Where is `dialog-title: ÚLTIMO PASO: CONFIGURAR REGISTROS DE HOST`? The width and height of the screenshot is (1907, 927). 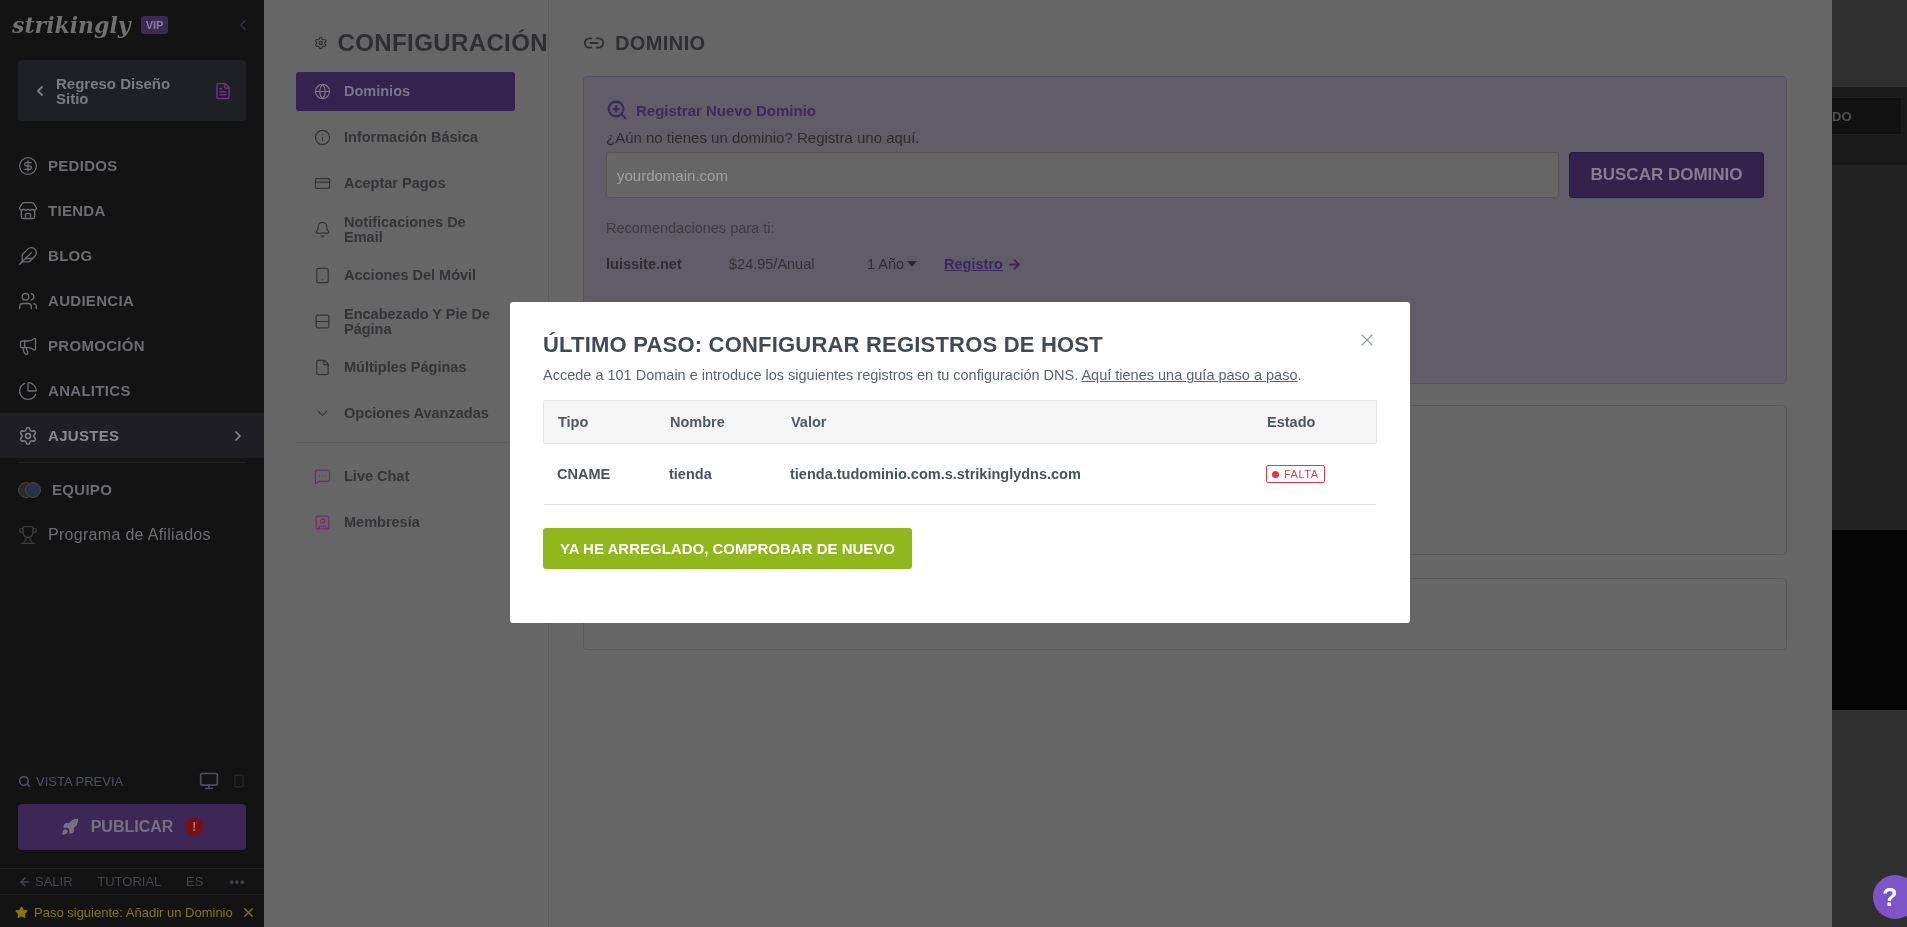 dialog-title: ÚLTIMO PASO: CONFIGURAR REGISTROS DE HOST is located at coordinates (823, 345).